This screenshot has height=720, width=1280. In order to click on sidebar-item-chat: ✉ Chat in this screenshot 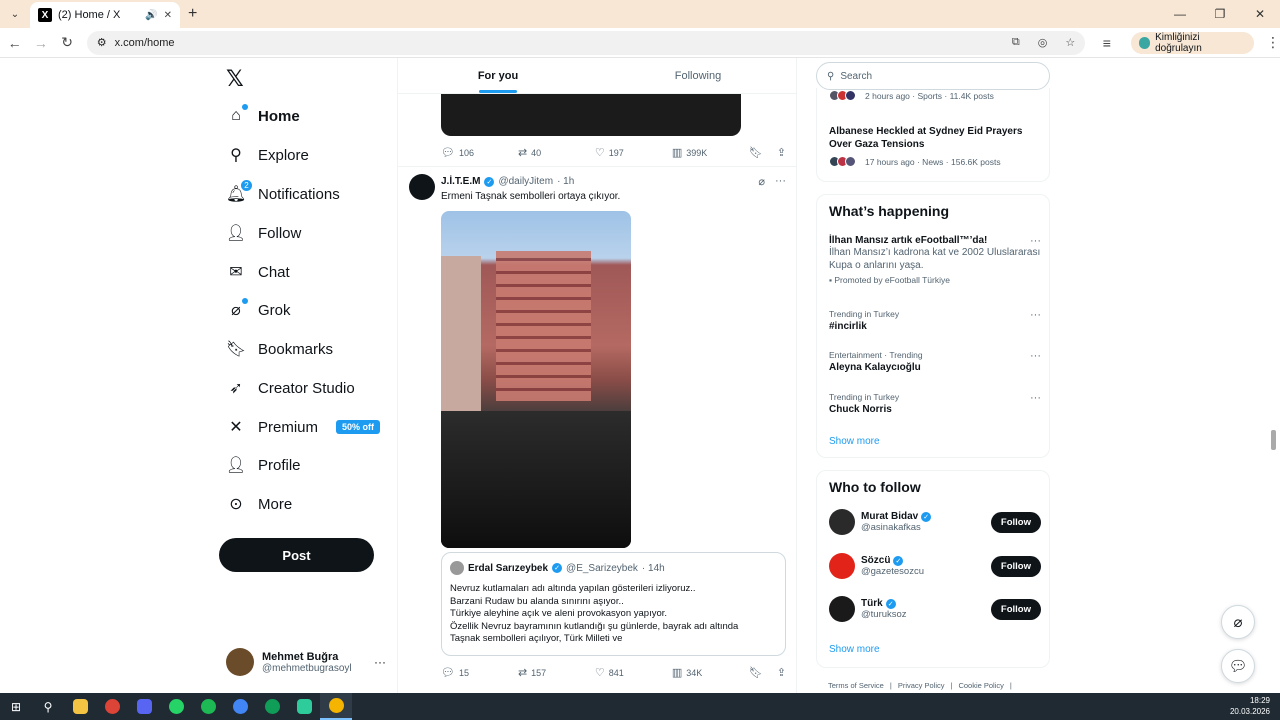, I will do `click(257, 272)`.